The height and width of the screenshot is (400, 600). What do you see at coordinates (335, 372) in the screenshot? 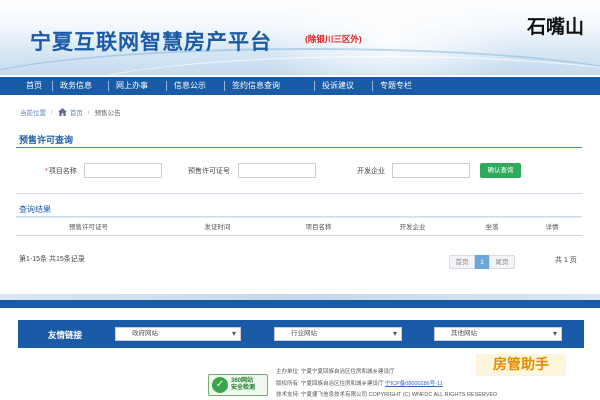
I see `footer-host: 主办单位: 宁夏宁夏回族自治区住房和城乡建设厅` at bounding box center [335, 372].